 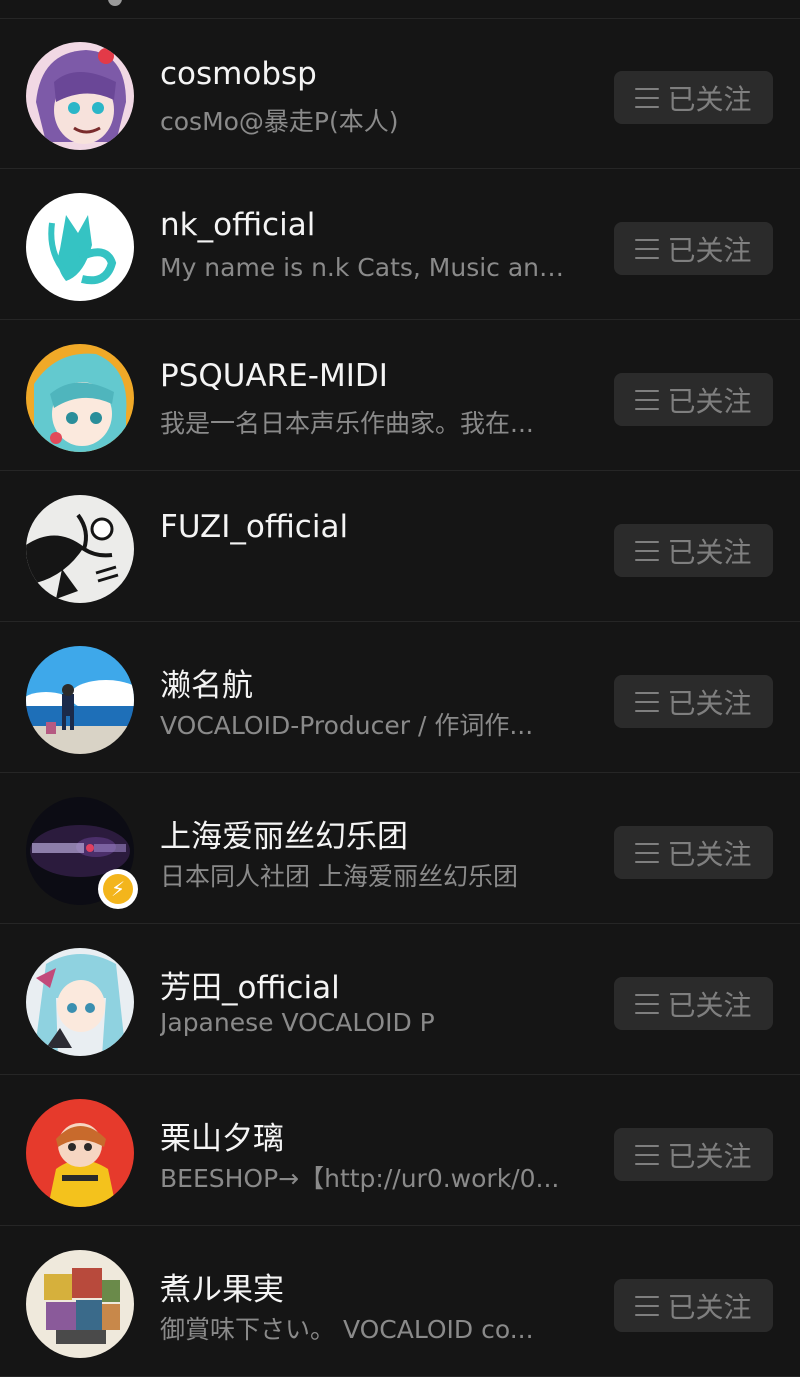 I want to click on user-name: nk_official, so click(x=238, y=225).